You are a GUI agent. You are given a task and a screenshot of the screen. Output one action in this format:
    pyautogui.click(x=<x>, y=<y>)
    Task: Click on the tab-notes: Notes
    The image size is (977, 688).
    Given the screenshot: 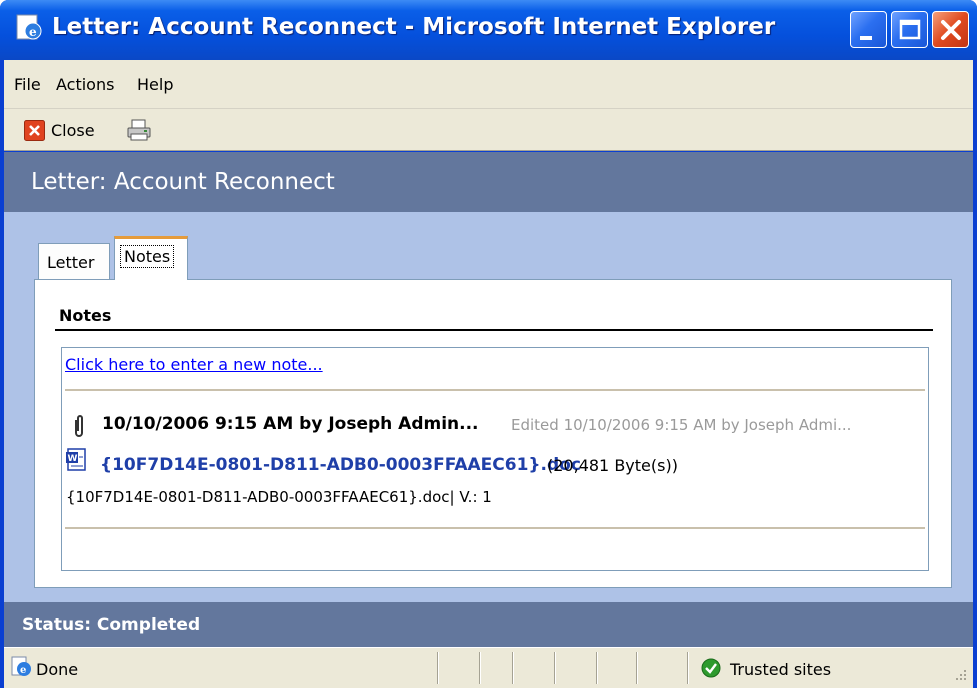 What is the action you would take?
    pyautogui.click(x=151, y=258)
    